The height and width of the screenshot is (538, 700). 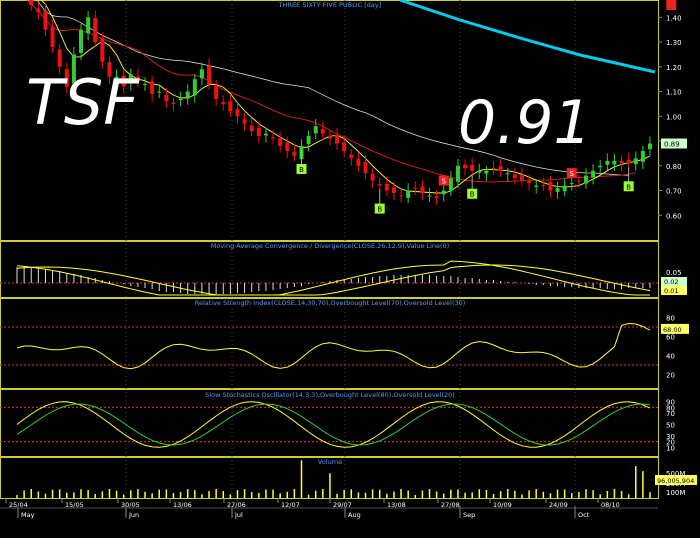 I want to click on price-tick-label-4: 1.00, so click(x=674, y=117).